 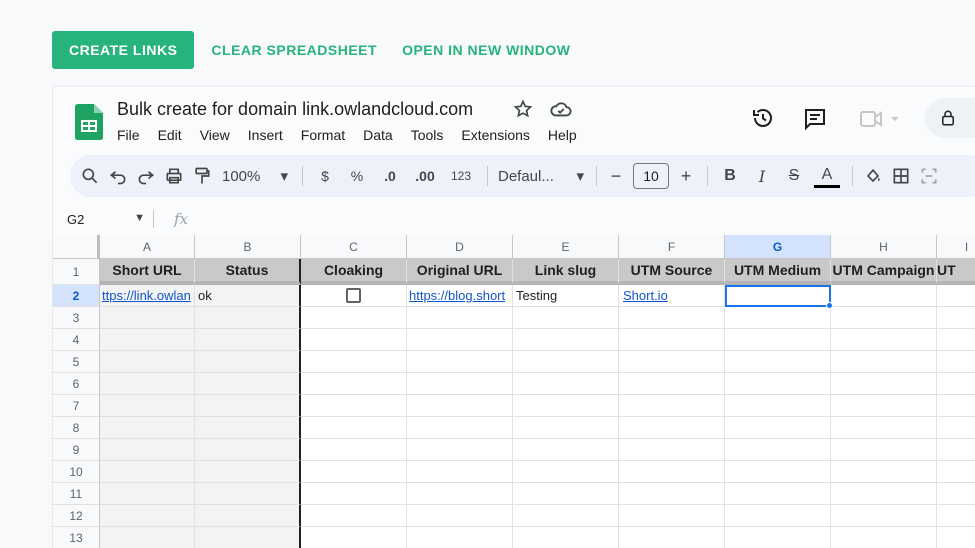 I want to click on number-format-button: 123, so click(x=461, y=176).